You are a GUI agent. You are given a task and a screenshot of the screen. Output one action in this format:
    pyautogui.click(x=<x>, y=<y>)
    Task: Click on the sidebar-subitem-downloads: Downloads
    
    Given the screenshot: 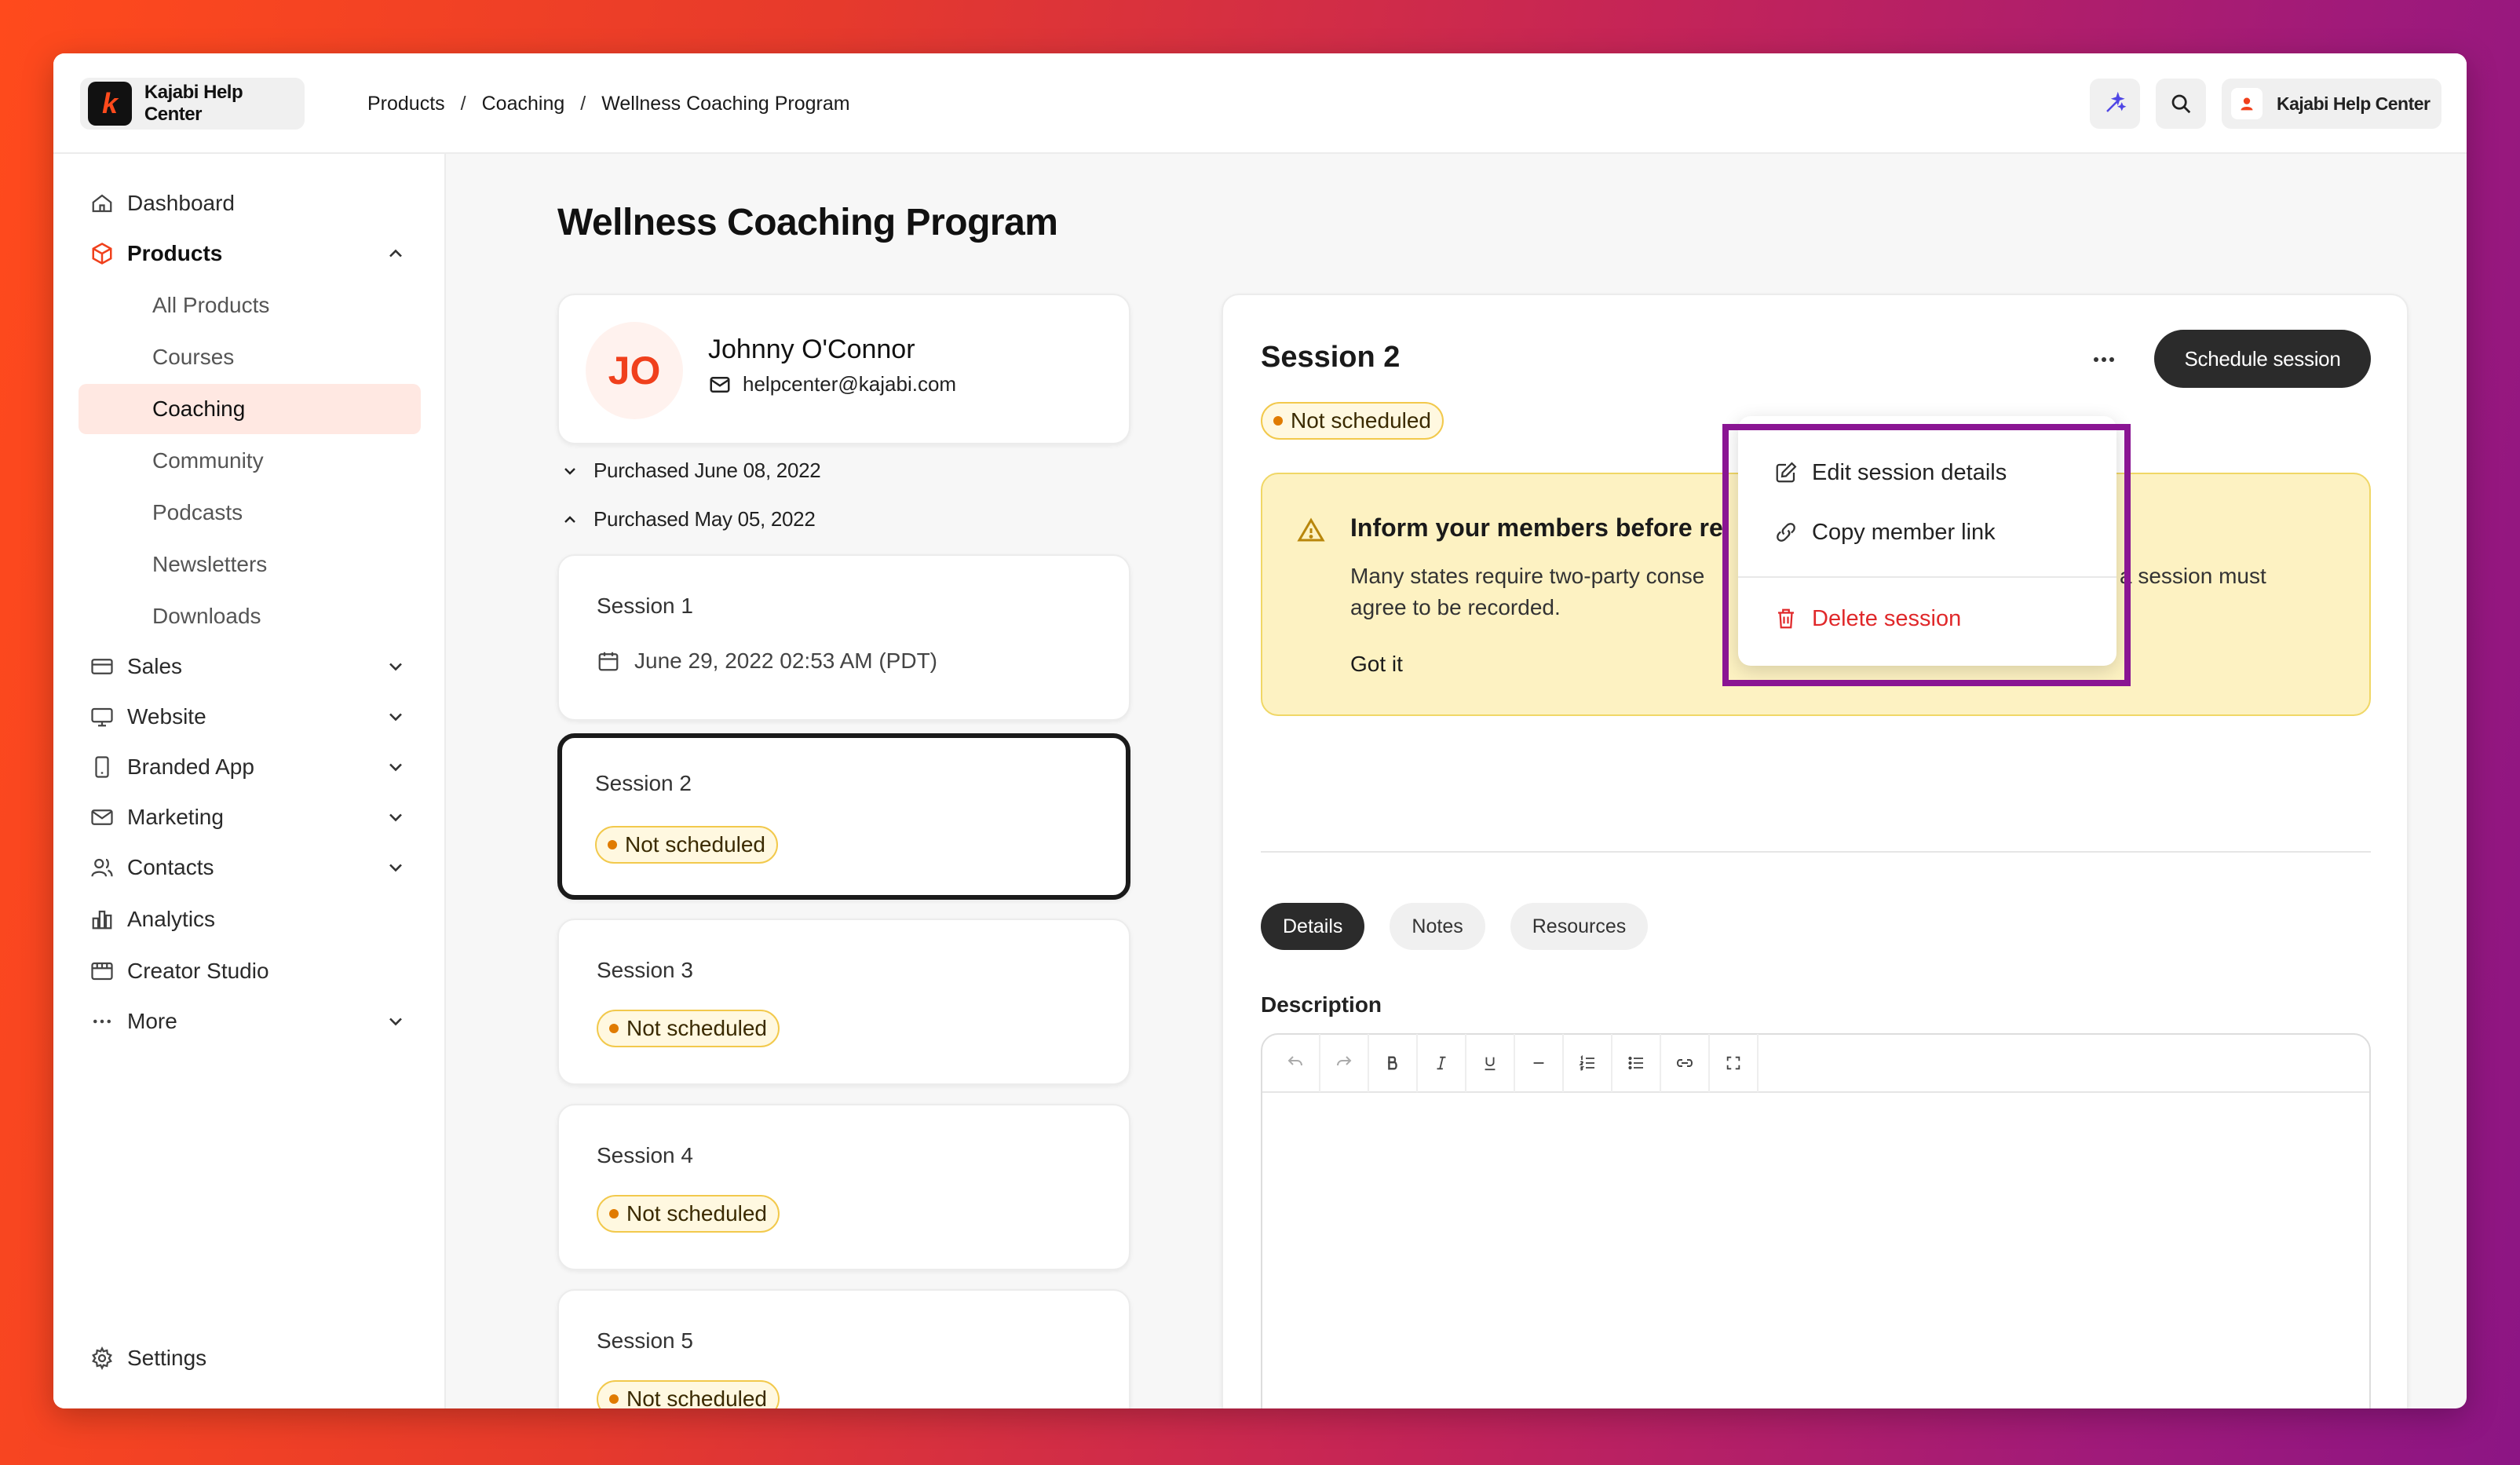 What is the action you would take?
    pyautogui.click(x=250, y=616)
    